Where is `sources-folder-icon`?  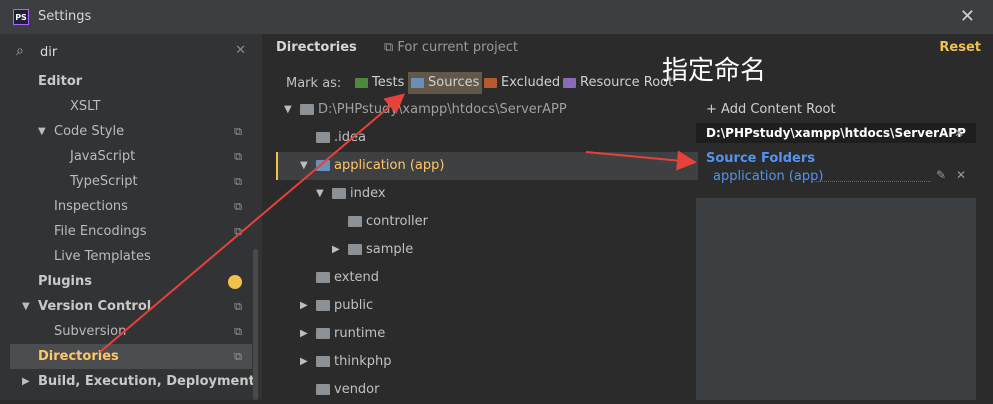 sources-folder-icon is located at coordinates (417, 82).